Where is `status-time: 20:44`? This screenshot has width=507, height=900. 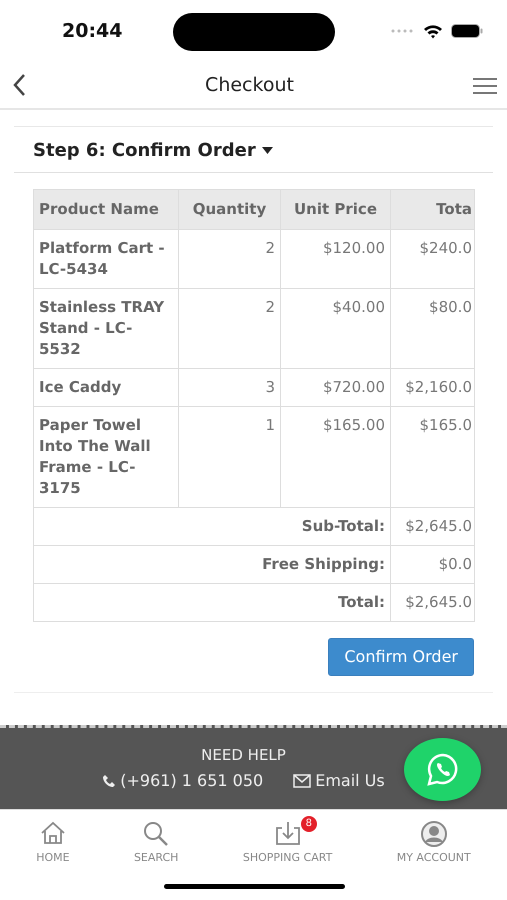 status-time: 20:44 is located at coordinates (92, 31).